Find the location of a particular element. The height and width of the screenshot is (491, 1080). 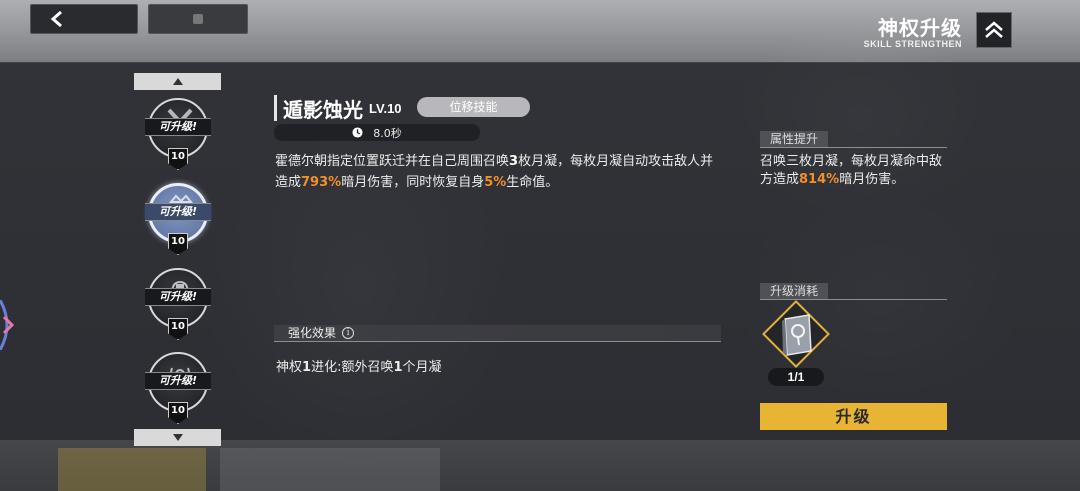

page-subtitle: SKILL STRENGTHEN is located at coordinates (912, 44).